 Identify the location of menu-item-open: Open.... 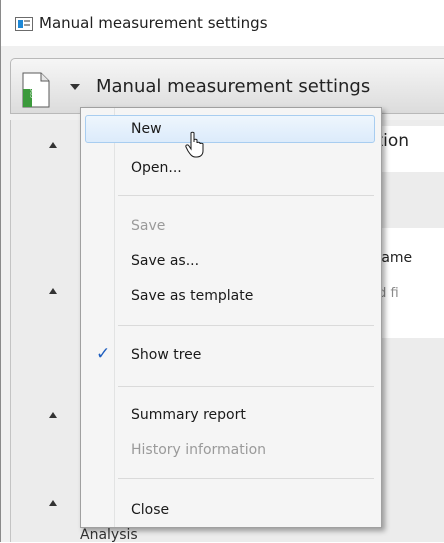
(230, 168).